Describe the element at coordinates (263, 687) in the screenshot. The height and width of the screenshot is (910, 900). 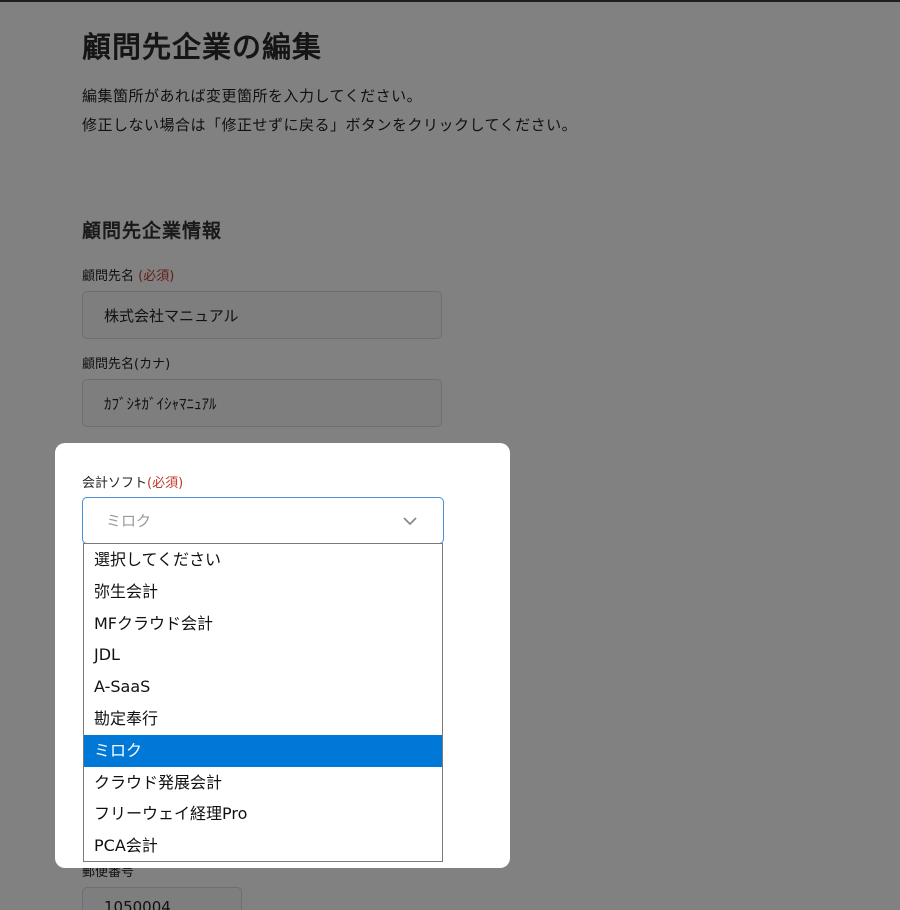
I see `option-a-saas: A-SaaS` at that location.